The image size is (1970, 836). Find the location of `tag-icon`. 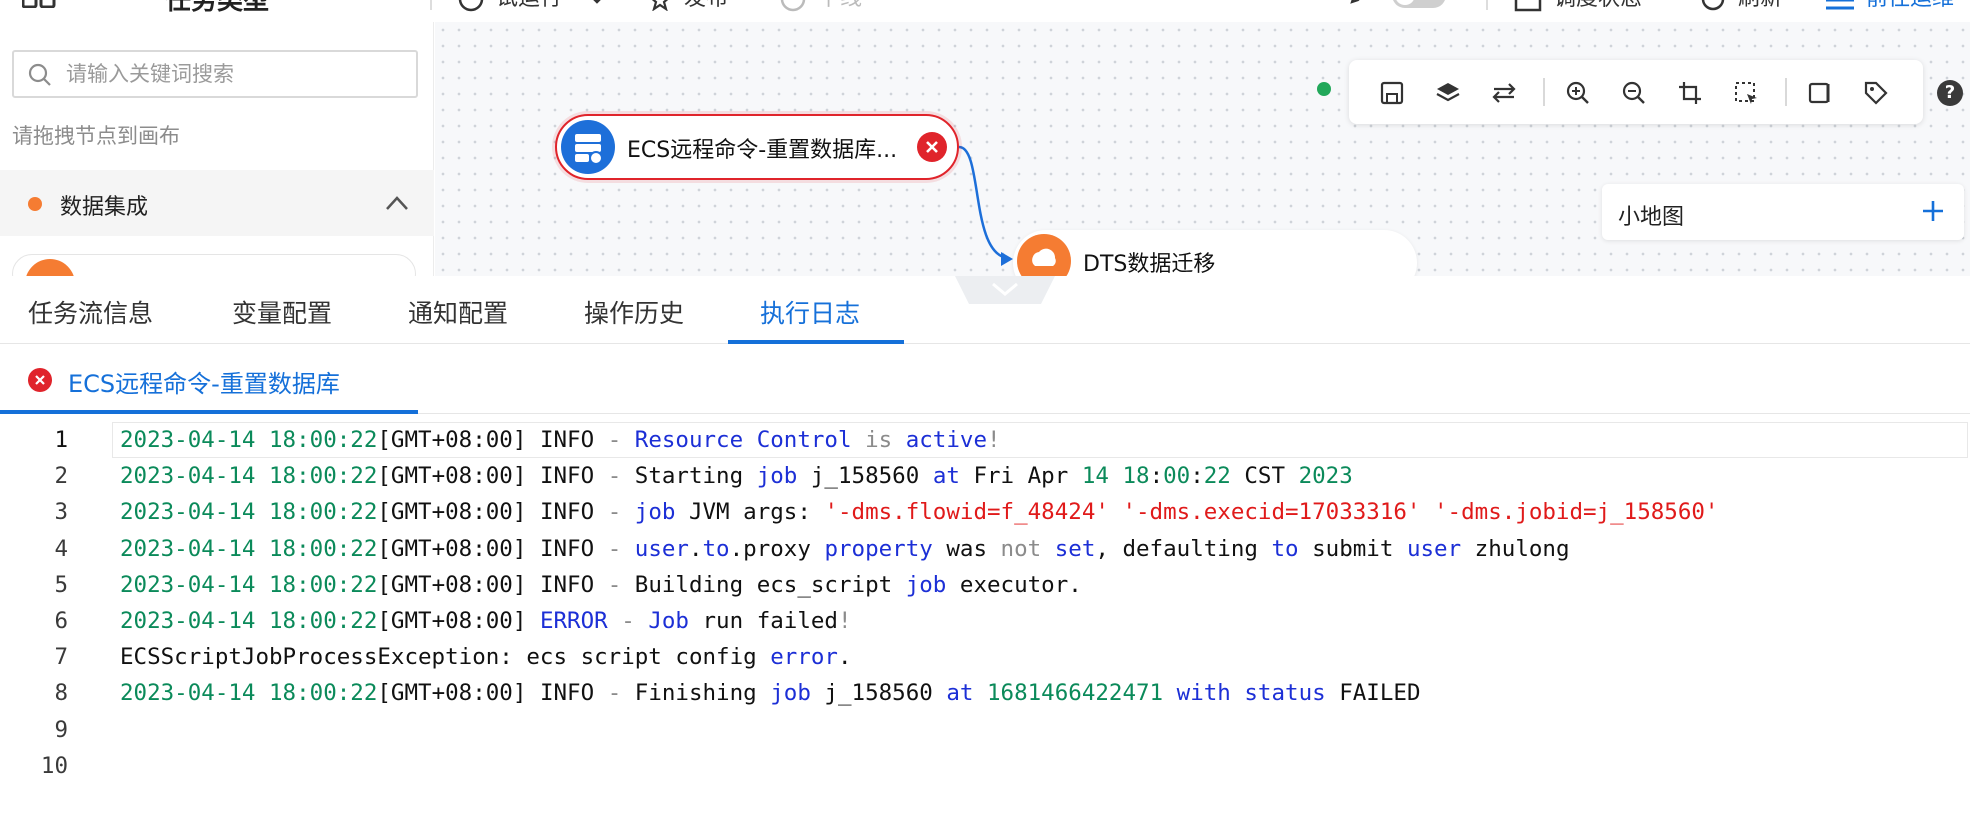

tag-icon is located at coordinates (1876, 93).